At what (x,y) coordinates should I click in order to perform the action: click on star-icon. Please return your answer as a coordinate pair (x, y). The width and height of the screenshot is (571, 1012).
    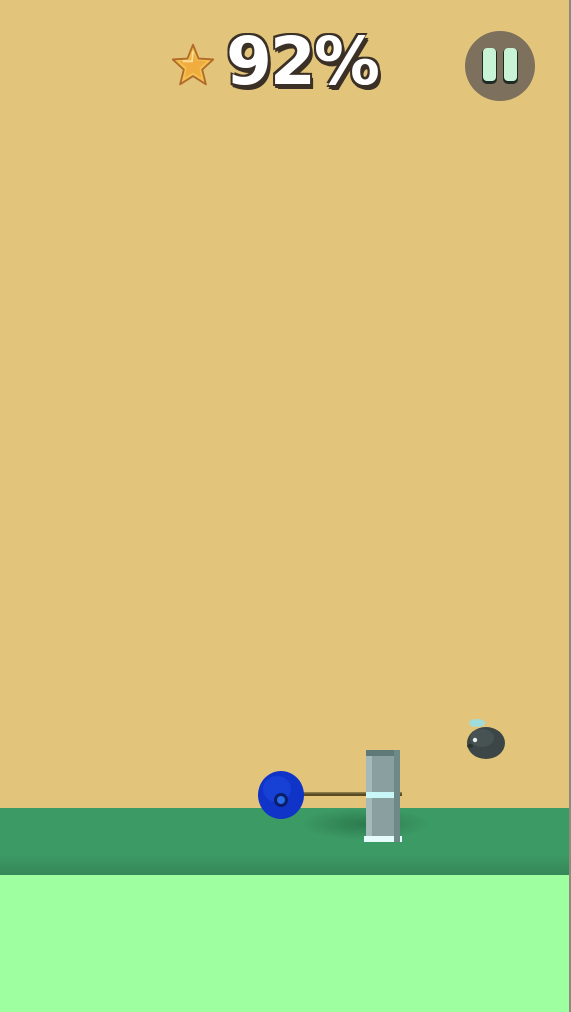
    Looking at the image, I should click on (193, 64).